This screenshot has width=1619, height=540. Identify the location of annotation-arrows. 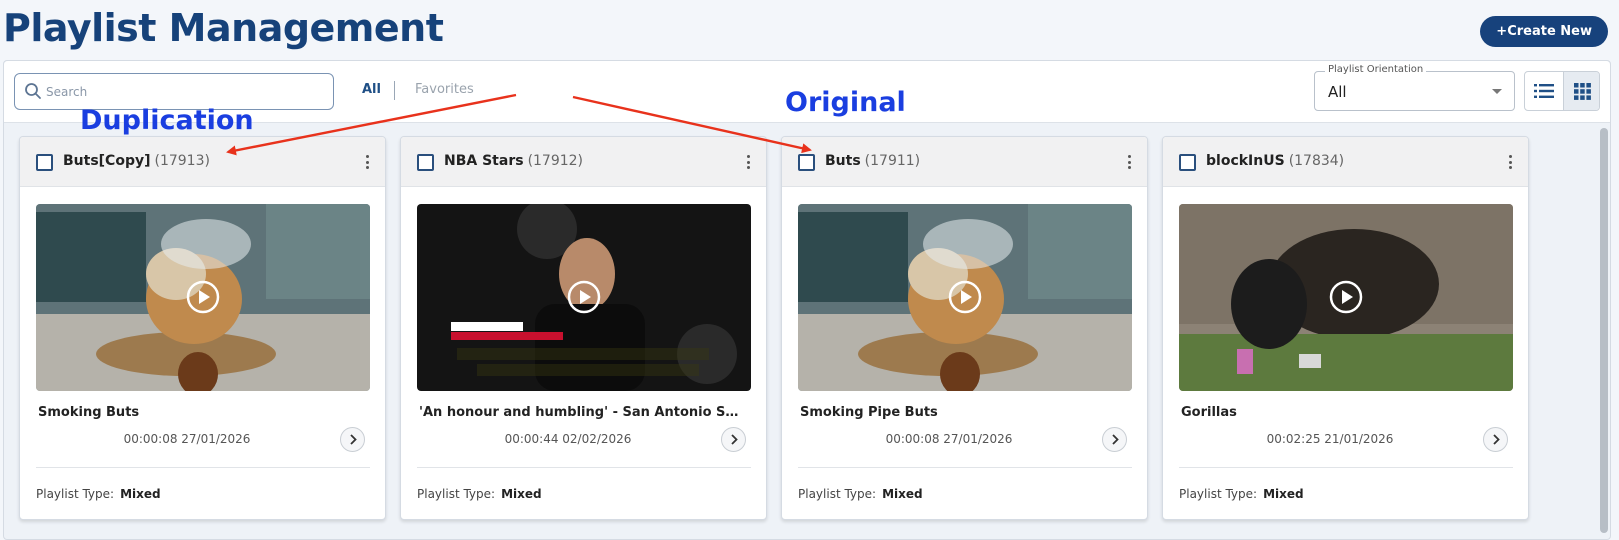
(519, 124).